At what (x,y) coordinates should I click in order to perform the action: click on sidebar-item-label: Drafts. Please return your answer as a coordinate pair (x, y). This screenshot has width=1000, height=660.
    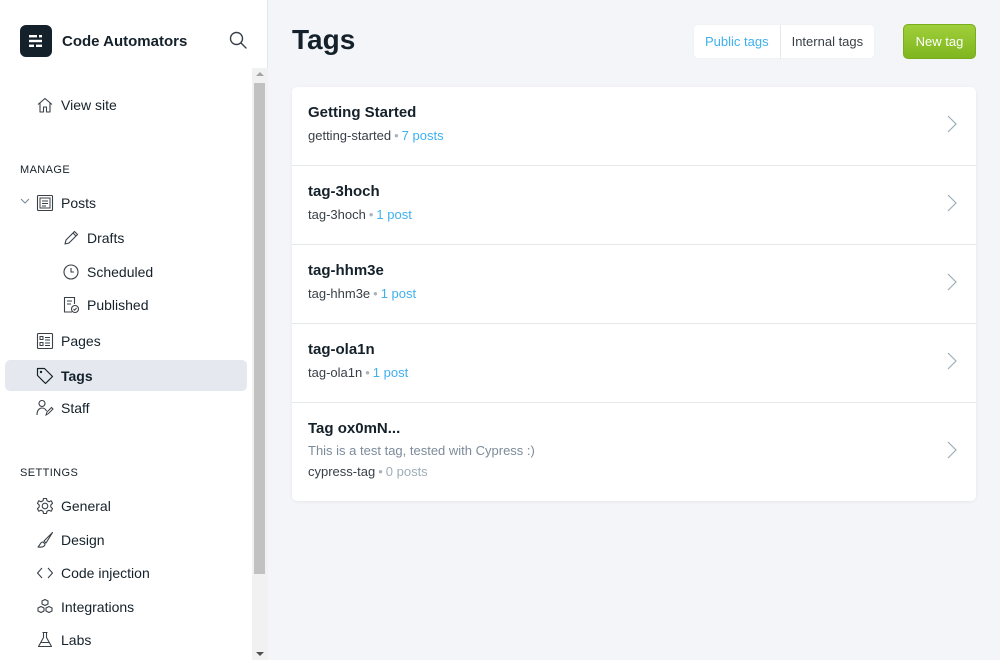
    Looking at the image, I should click on (106, 237).